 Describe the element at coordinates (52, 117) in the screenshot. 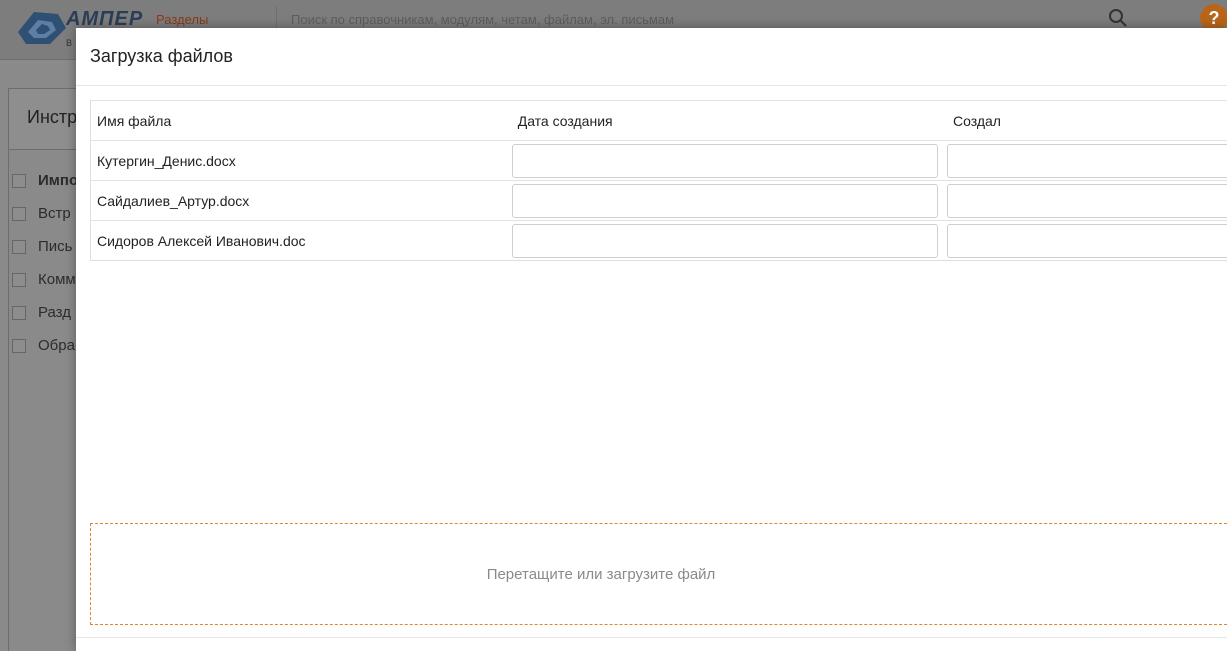

I see `tools-panel-label: Инстр` at that location.